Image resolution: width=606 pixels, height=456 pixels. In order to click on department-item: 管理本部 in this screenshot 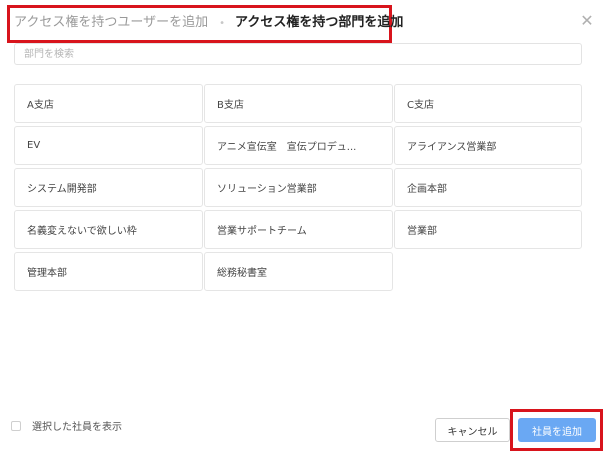, I will do `click(108, 271)`.